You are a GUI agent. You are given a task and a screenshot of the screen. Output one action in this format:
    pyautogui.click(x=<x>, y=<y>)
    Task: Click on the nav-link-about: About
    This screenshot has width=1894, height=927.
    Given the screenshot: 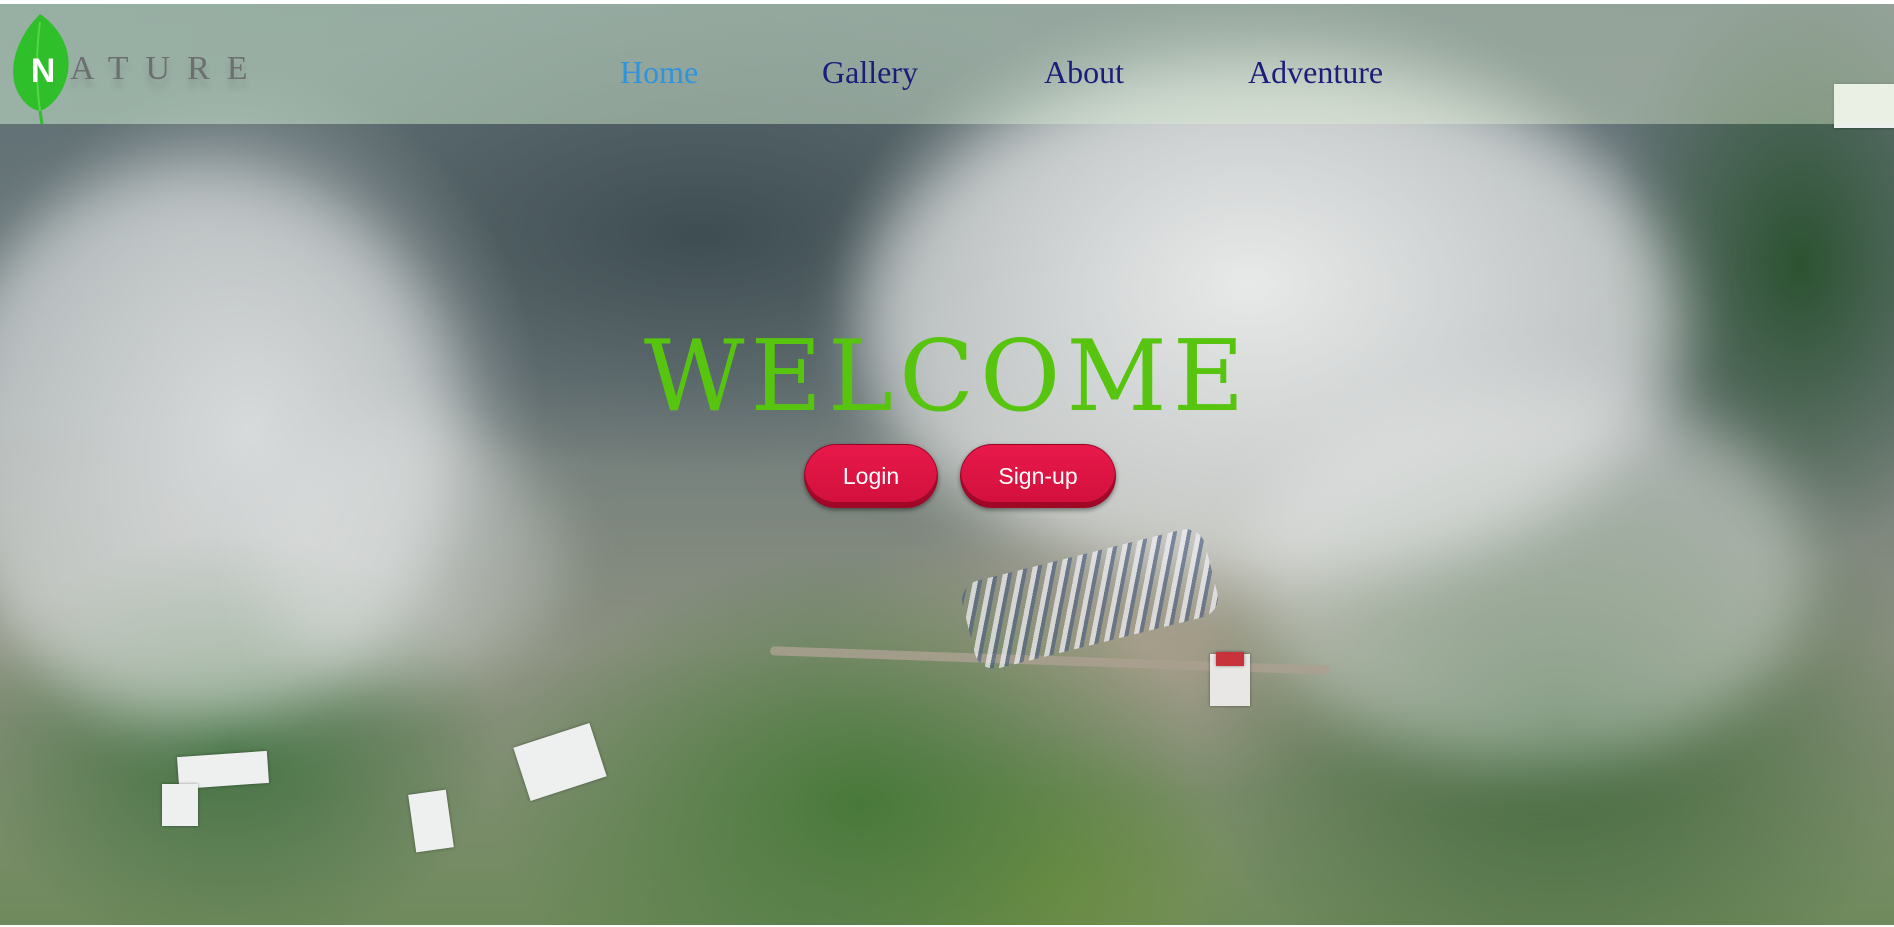 What is the action you would take?
    pyautogui.click(x=1084, y=72)
    